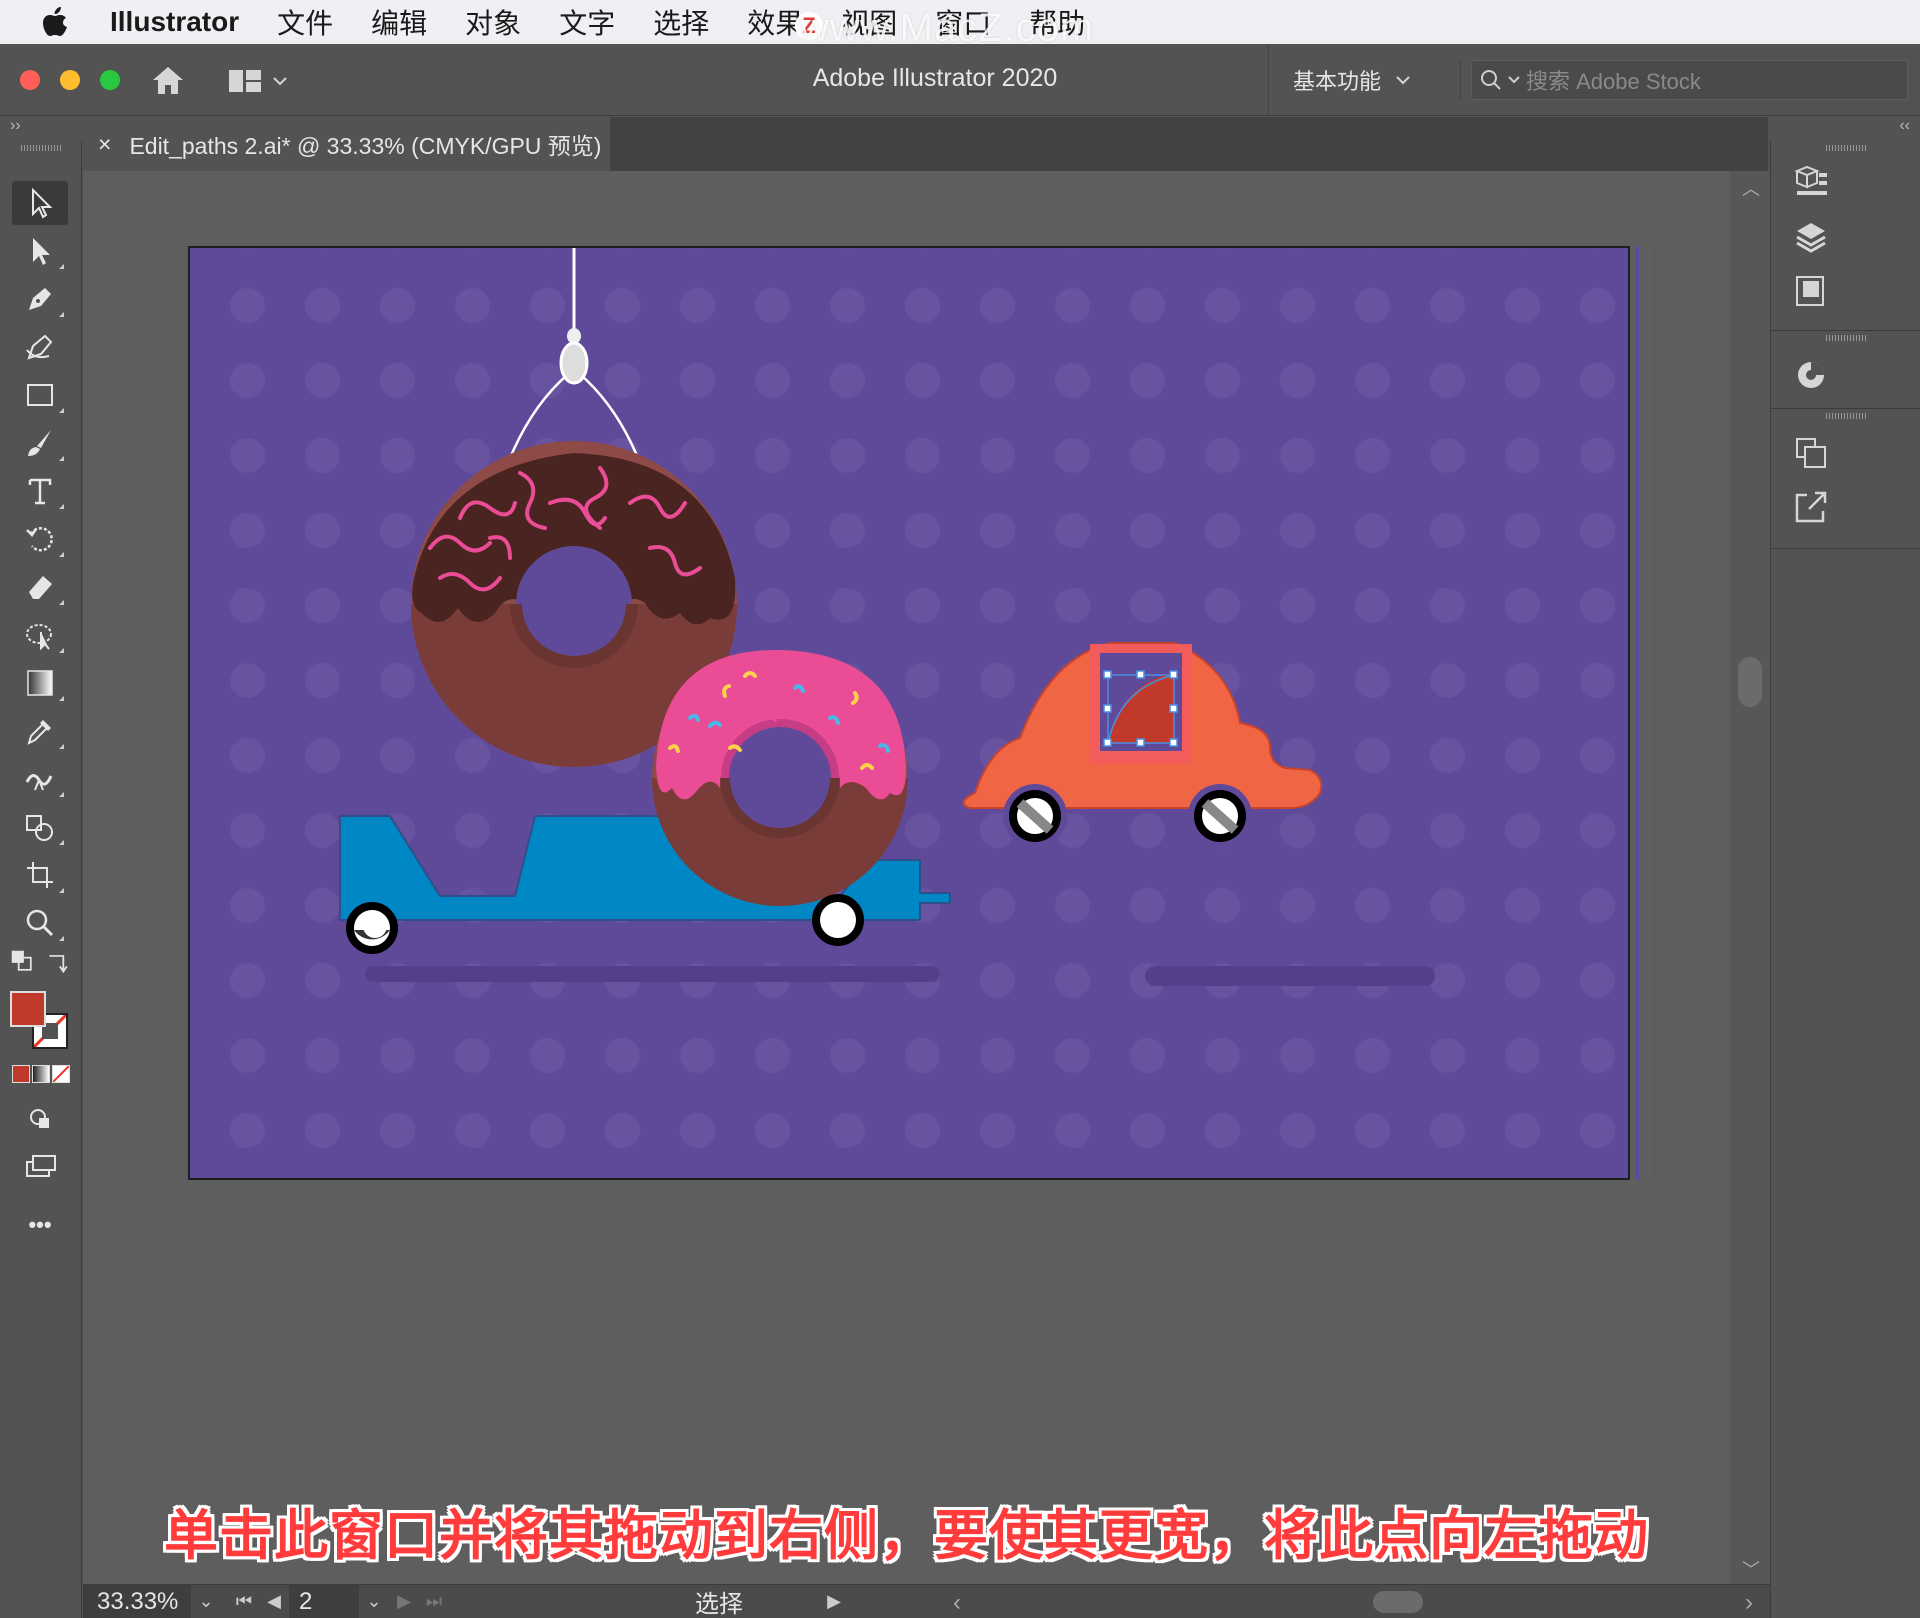 The width and height of the screenshot is (1920, 1618). I want to click on properties-panel-icon, so click(1811, 183).